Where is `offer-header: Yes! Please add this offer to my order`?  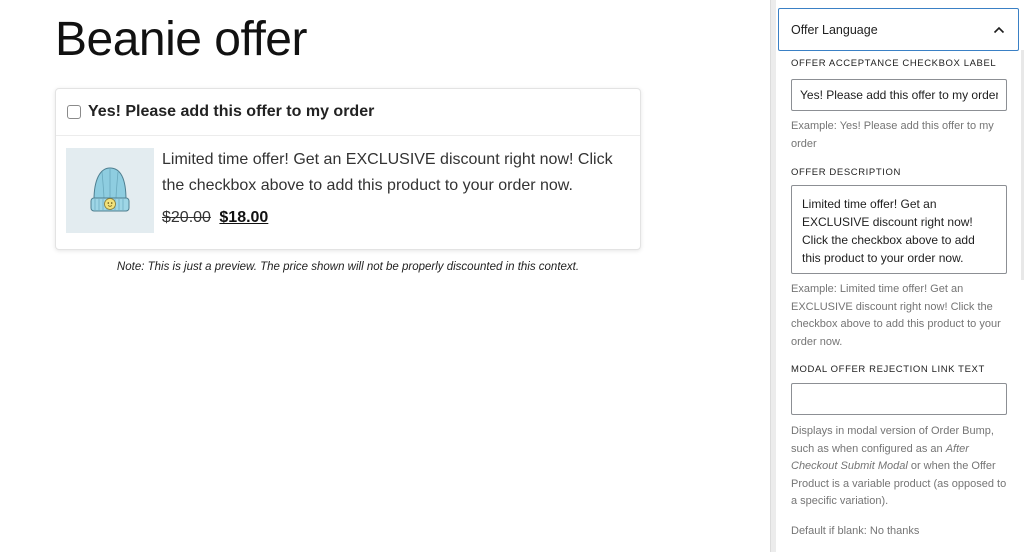 offer-header: Yes! Please add this offer to my order is located at coordinates (348, 112).